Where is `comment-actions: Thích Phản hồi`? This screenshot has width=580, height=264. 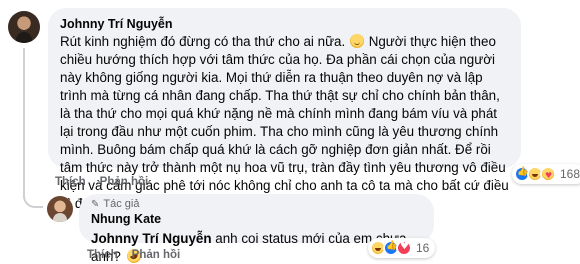
comment-actions: Thích Phản hồi is located at coordinates (101, 182).